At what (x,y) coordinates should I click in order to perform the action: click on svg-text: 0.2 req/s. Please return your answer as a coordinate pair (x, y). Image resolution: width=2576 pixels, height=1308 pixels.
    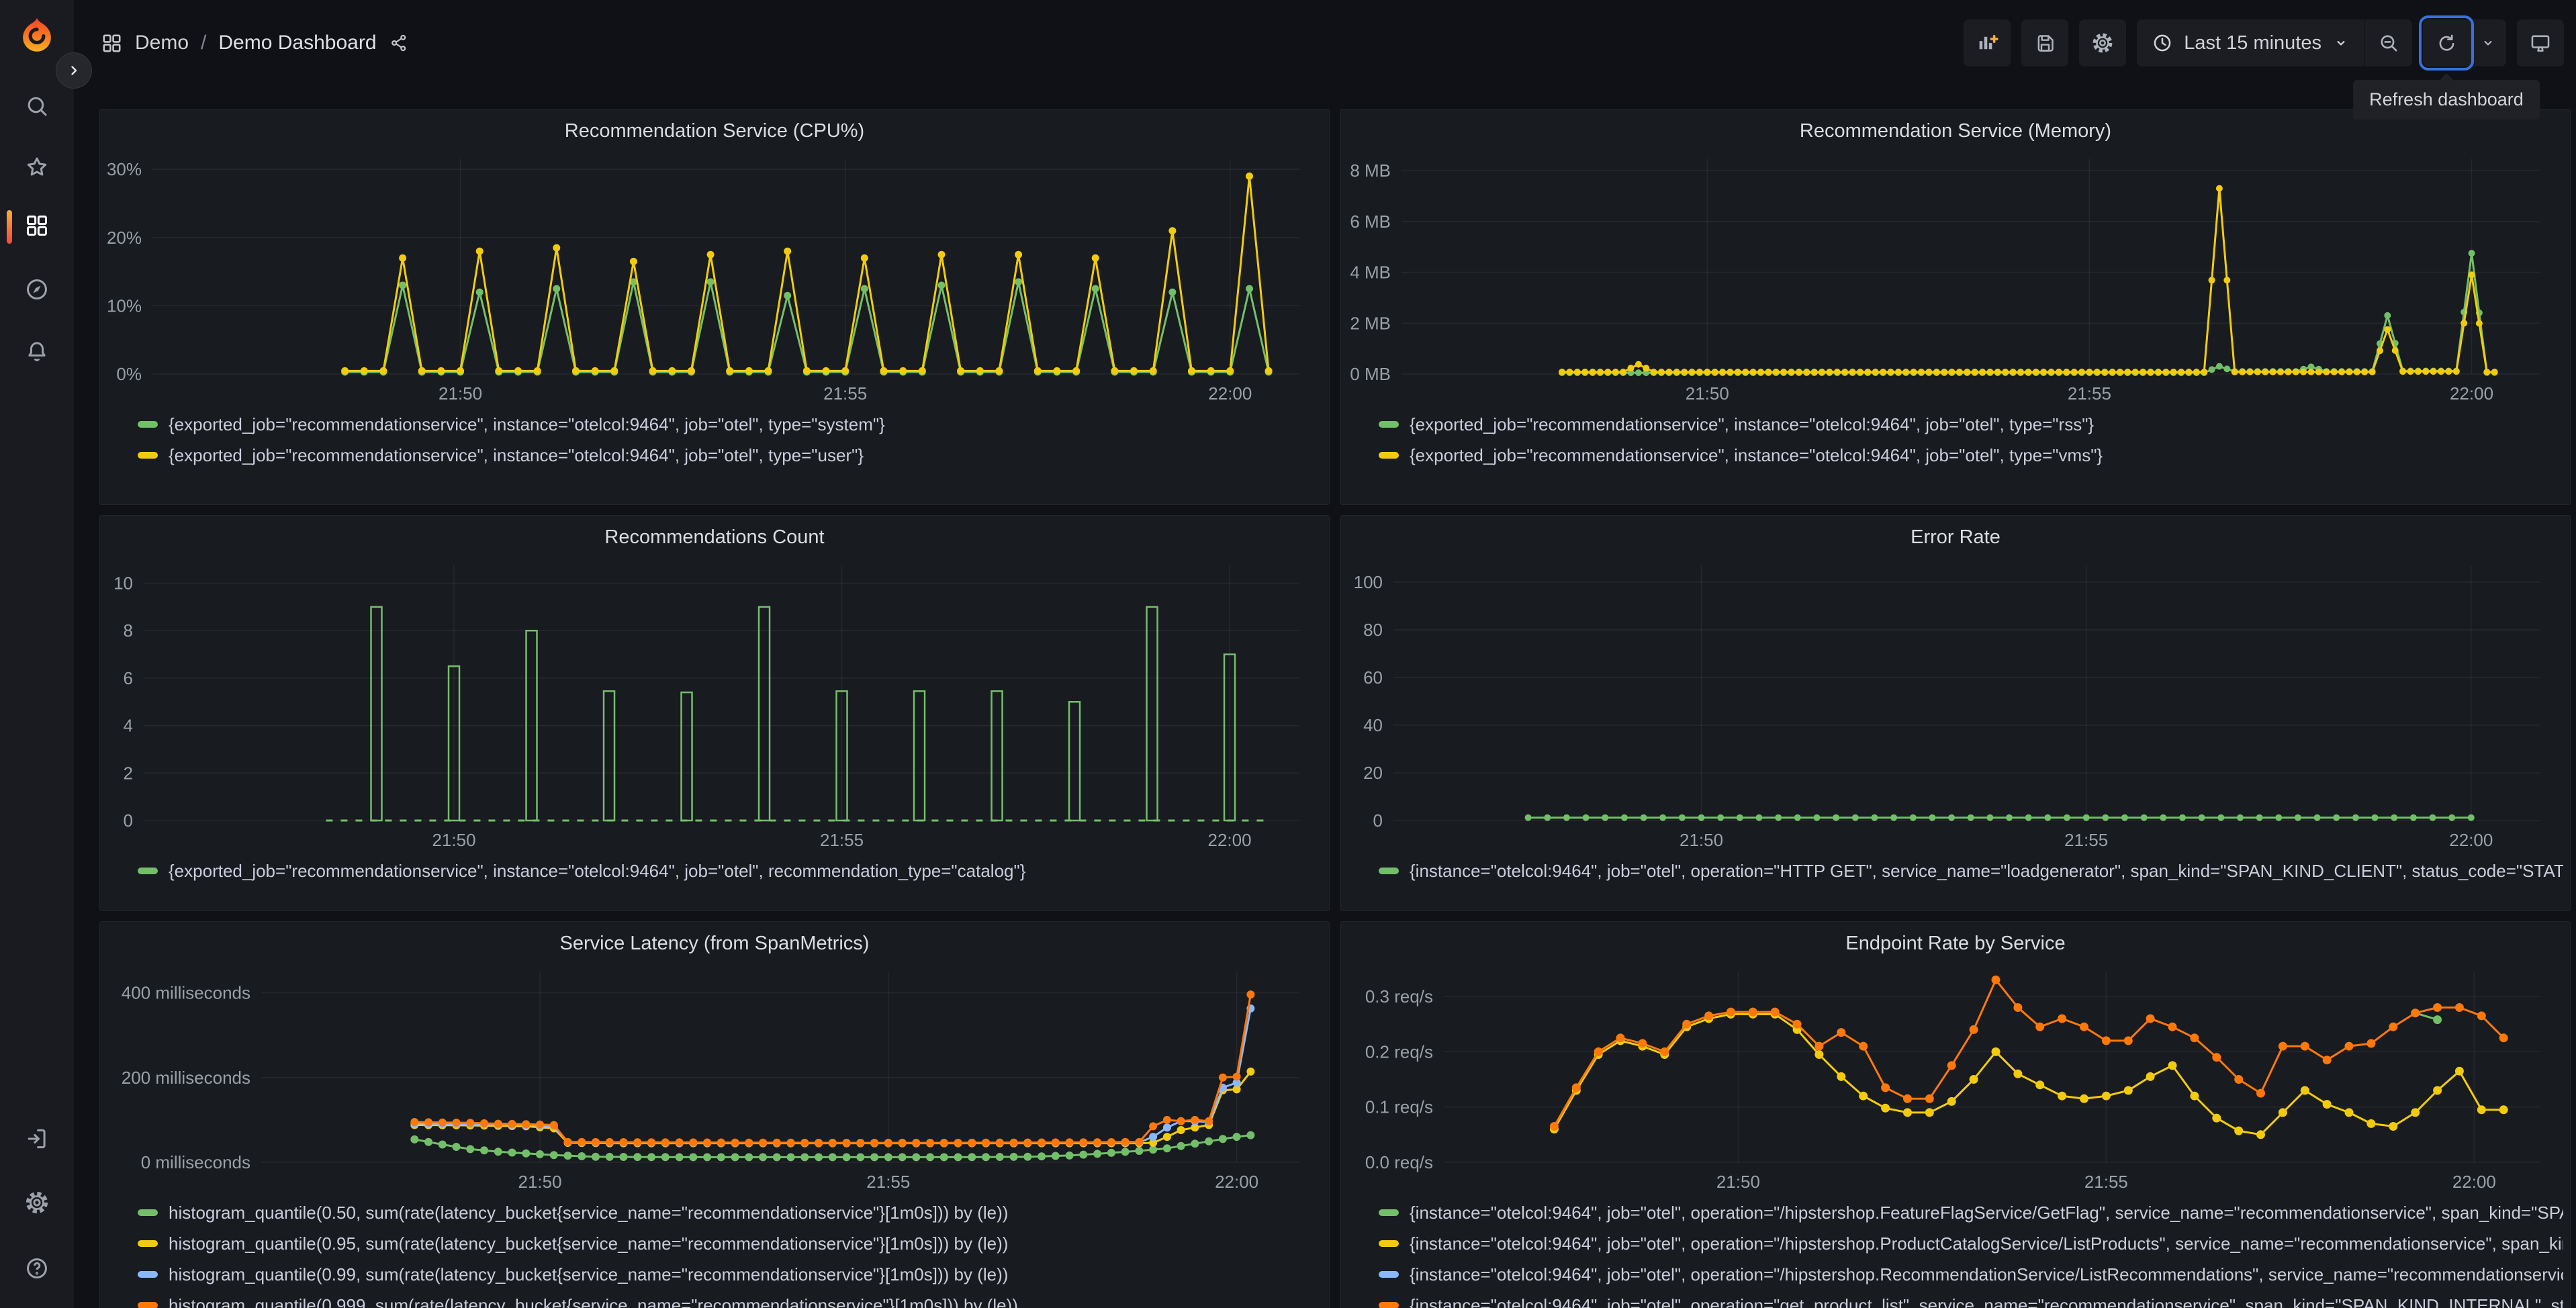
    Looking at the image, I should click on (1399, 1051).